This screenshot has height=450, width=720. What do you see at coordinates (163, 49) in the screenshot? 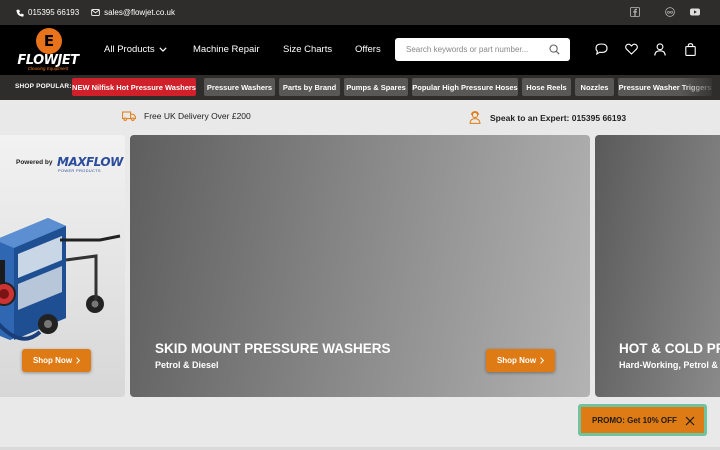
I see `chevron-down-icon` at bounding box center [163, 49].